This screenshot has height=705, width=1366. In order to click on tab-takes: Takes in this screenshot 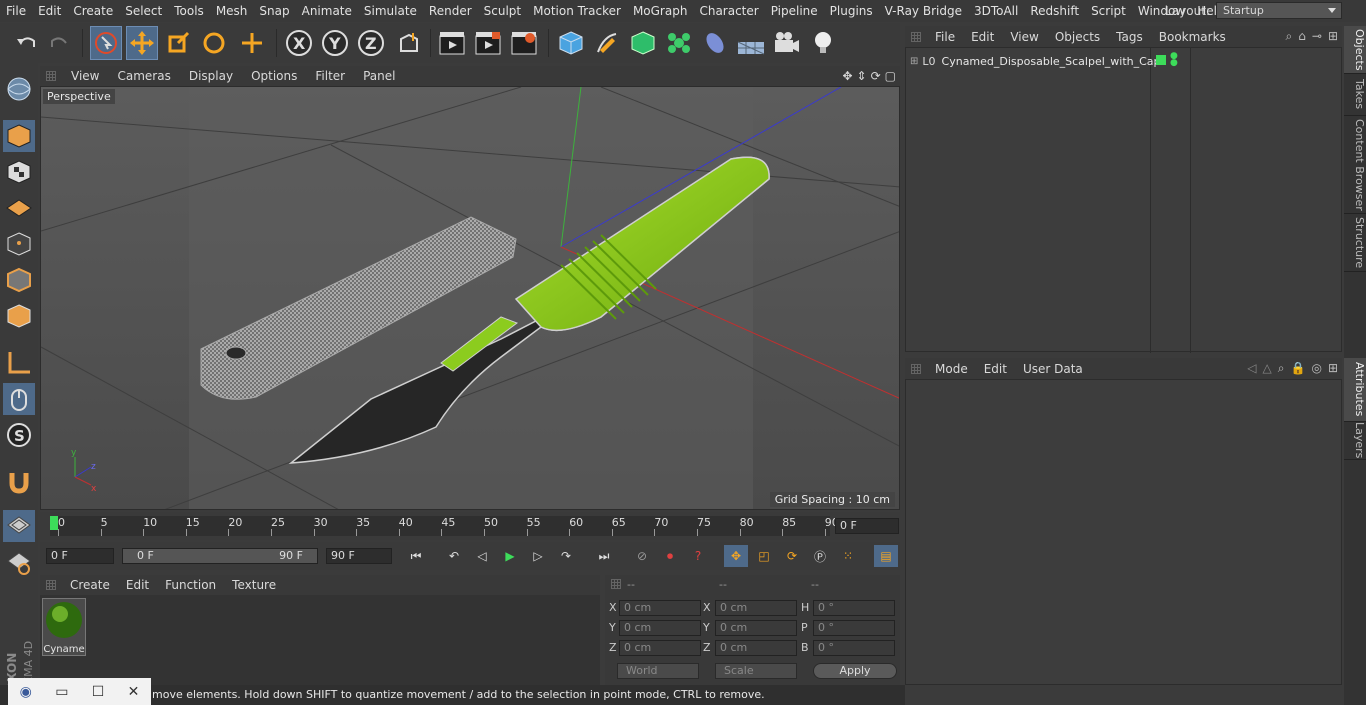, I will do `click(1355, 95)`.